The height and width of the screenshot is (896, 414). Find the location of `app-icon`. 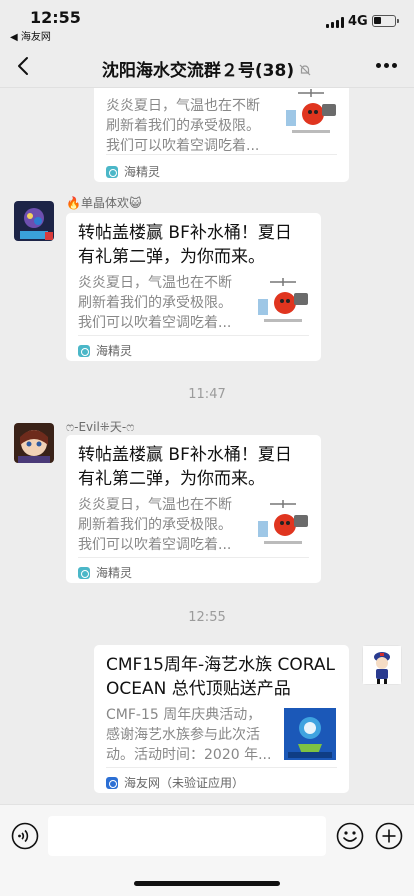

app-icon is located at coordinates (112, 782).